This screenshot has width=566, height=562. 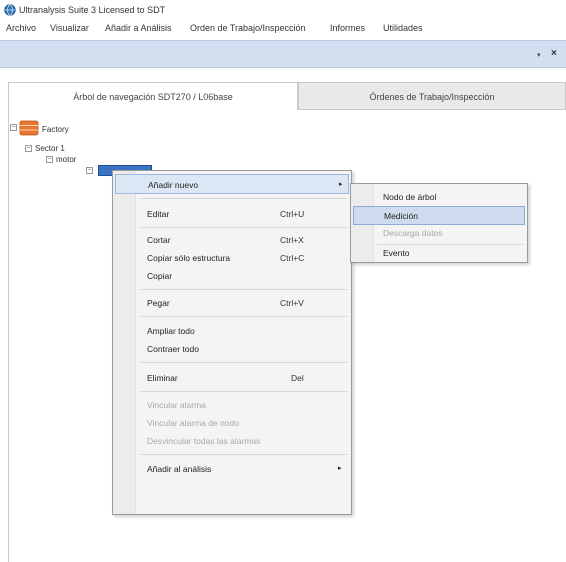 I want to click on pin-icon: ▾, so click(x=539, y=55).